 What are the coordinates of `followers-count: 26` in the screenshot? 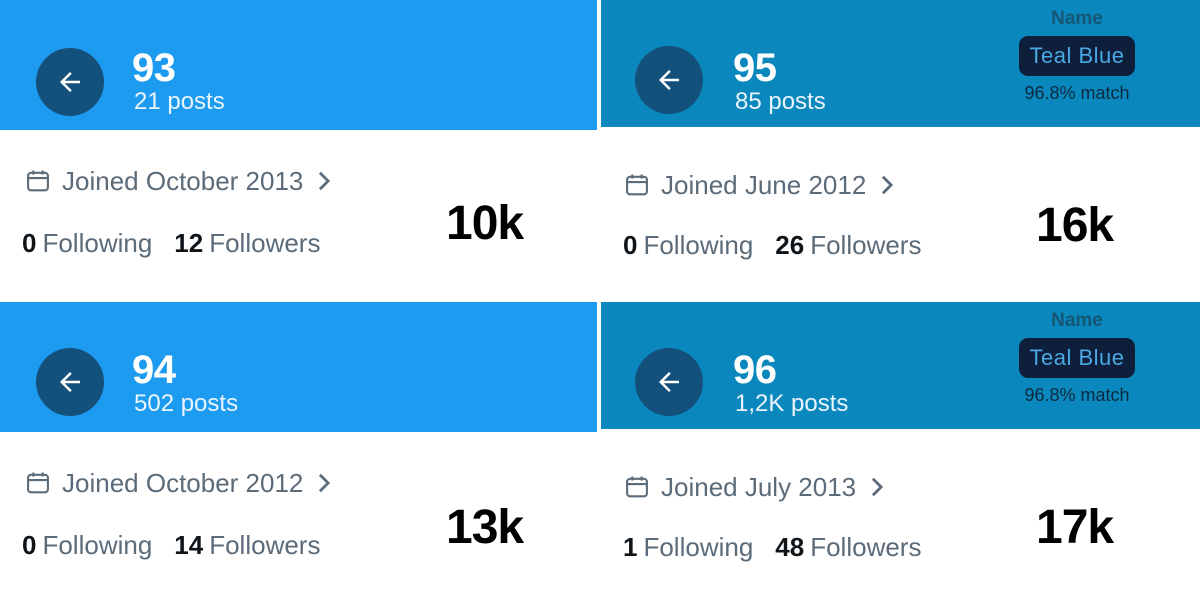 It's located at (790, 245).